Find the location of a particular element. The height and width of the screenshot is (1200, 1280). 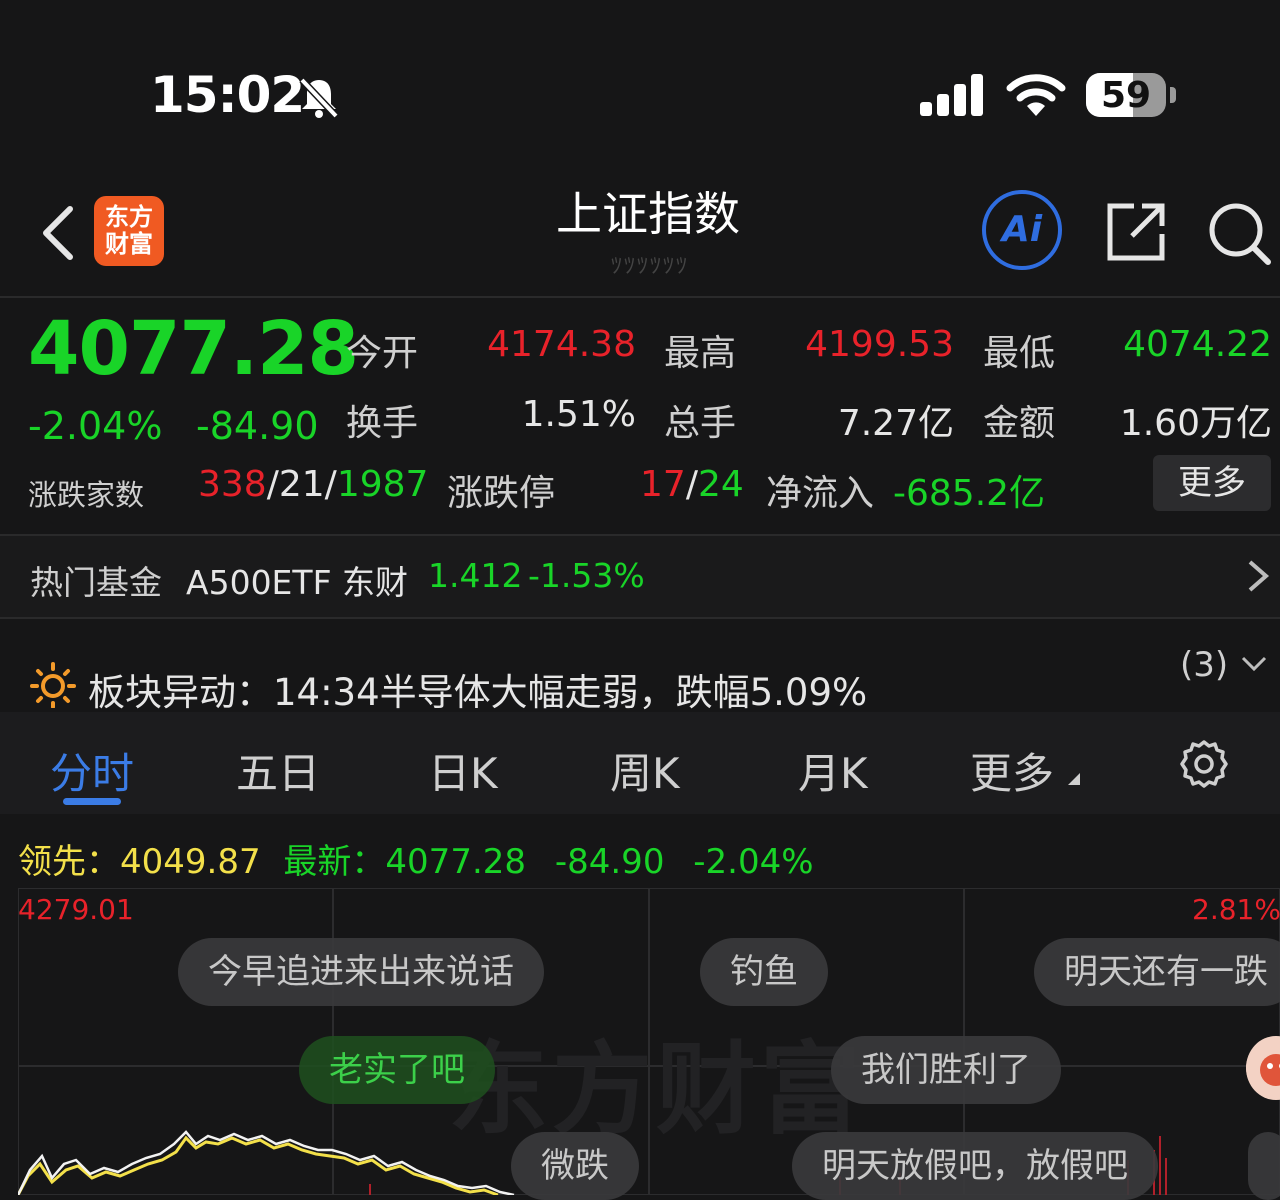

more-dropdown-icon is located at coordinates (1074, 779).